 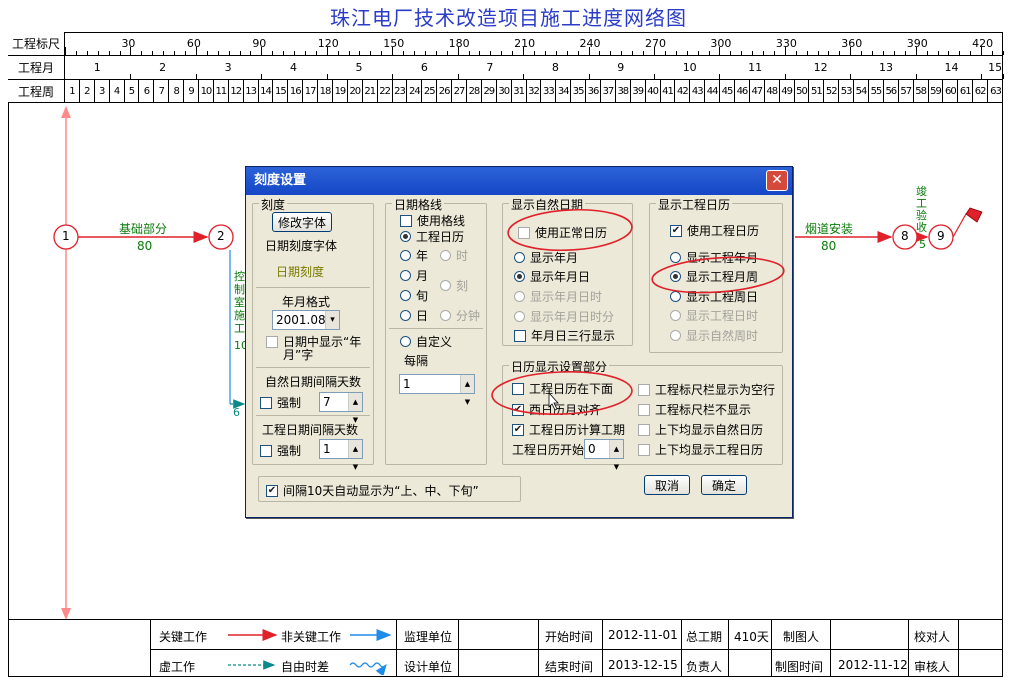 What do you see at coordinates (799, 667) in the screenshot?
I see `draw-time-label: 制图时间` at bounding box center [799, 667].